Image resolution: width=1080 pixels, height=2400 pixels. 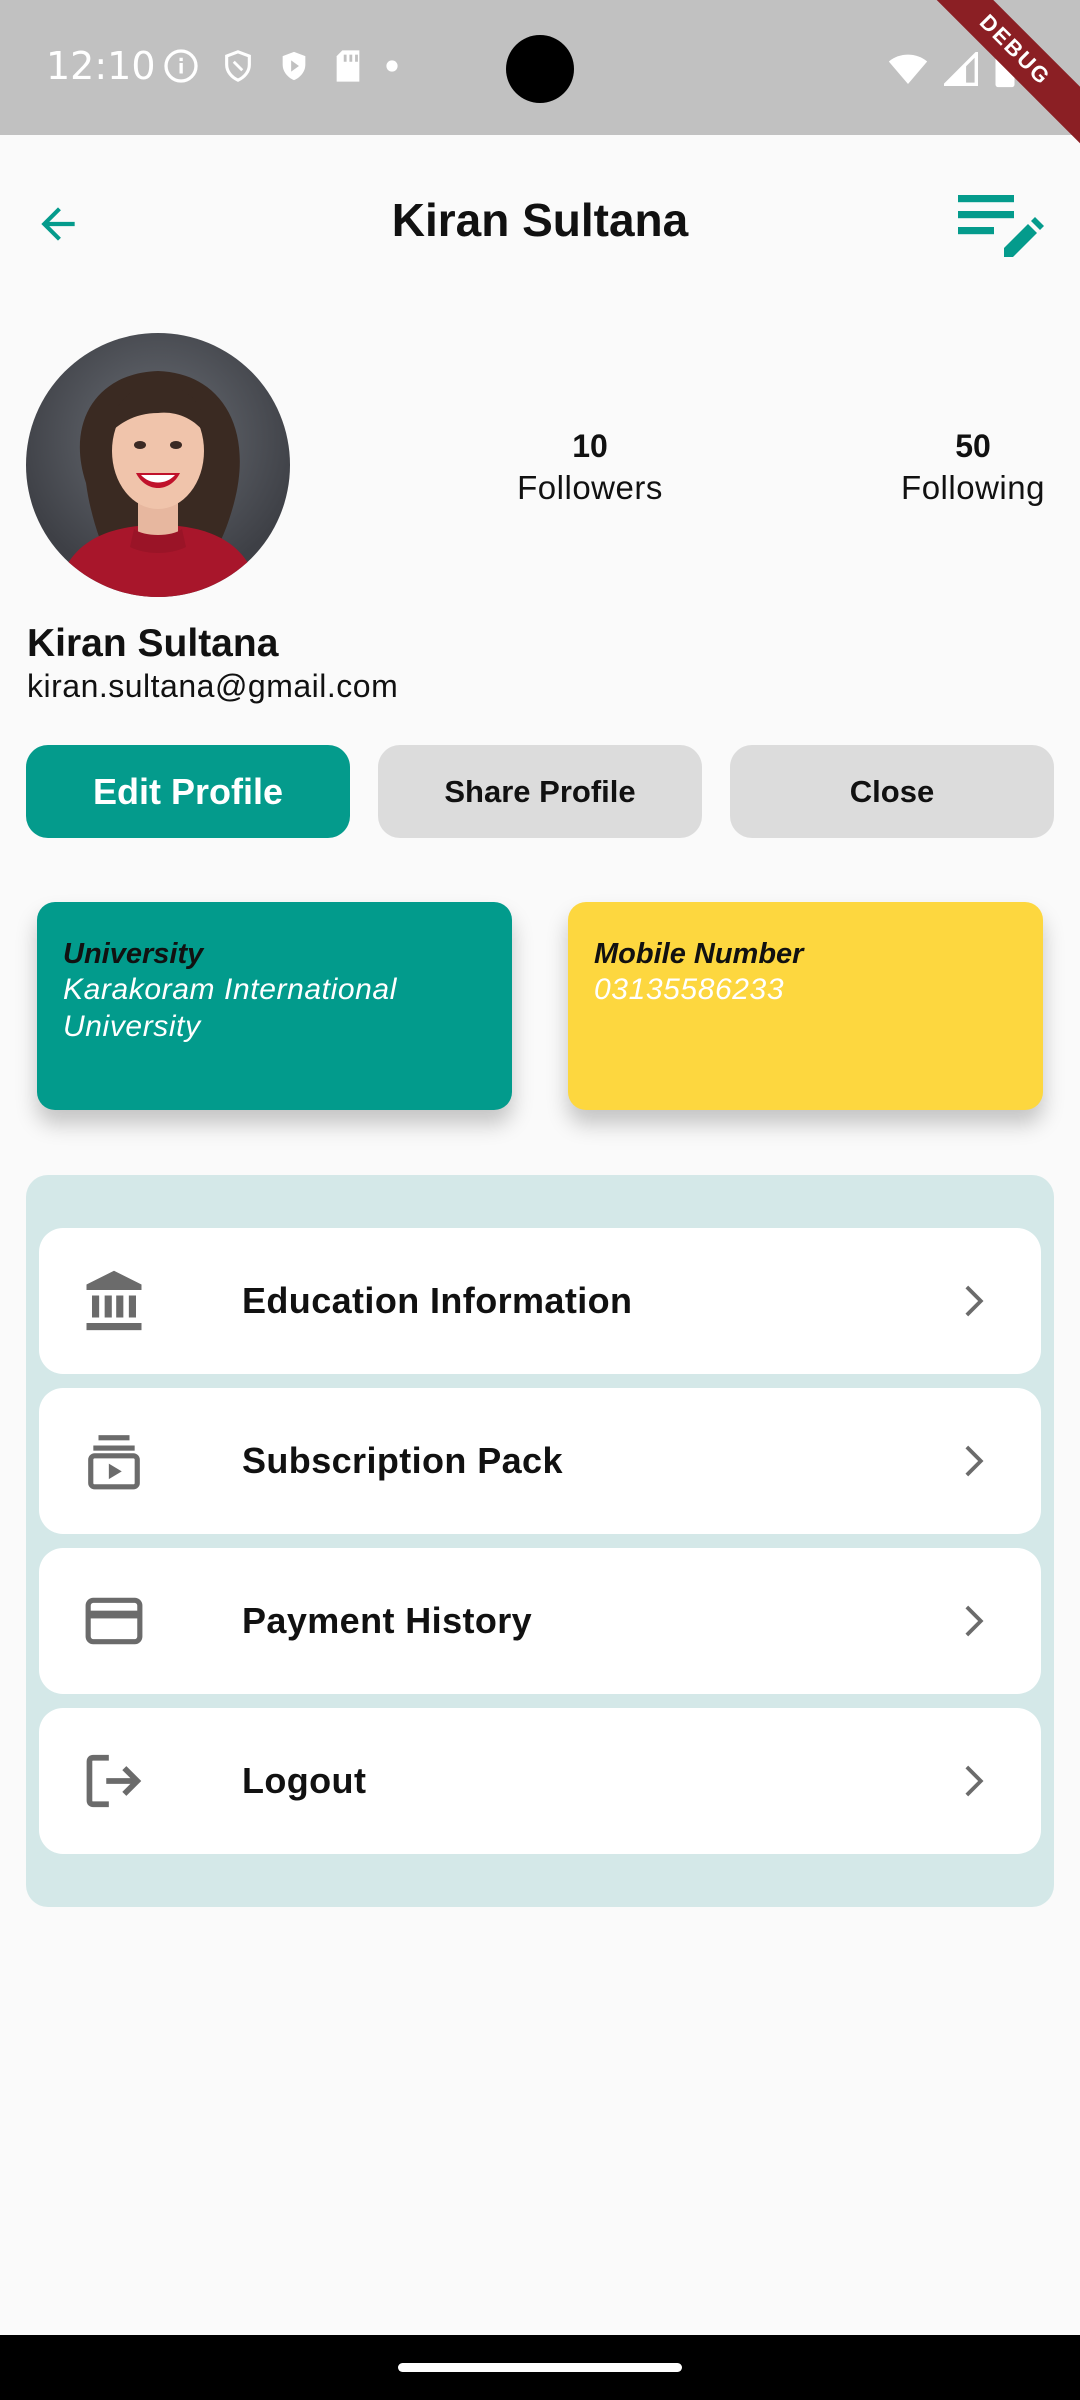 I want to click on app-bar: Kiran Sultana, so click(x=540, y=220).